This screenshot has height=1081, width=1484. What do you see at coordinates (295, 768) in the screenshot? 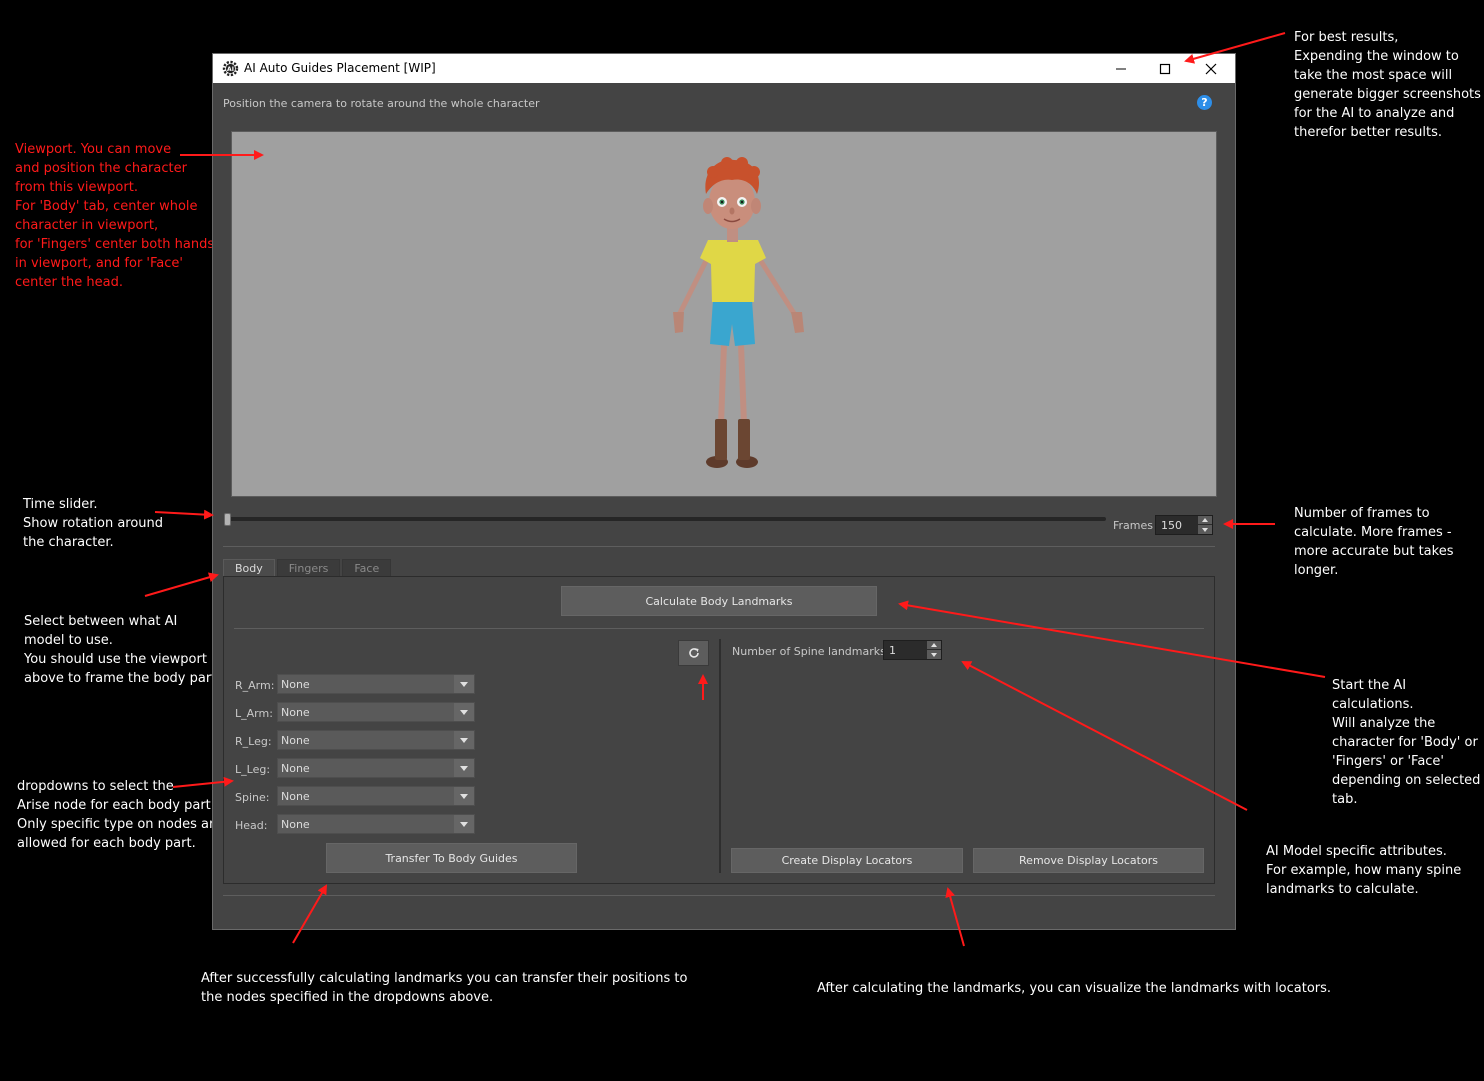
I see `l-leg-value: None` at bounding box center [295, 768].